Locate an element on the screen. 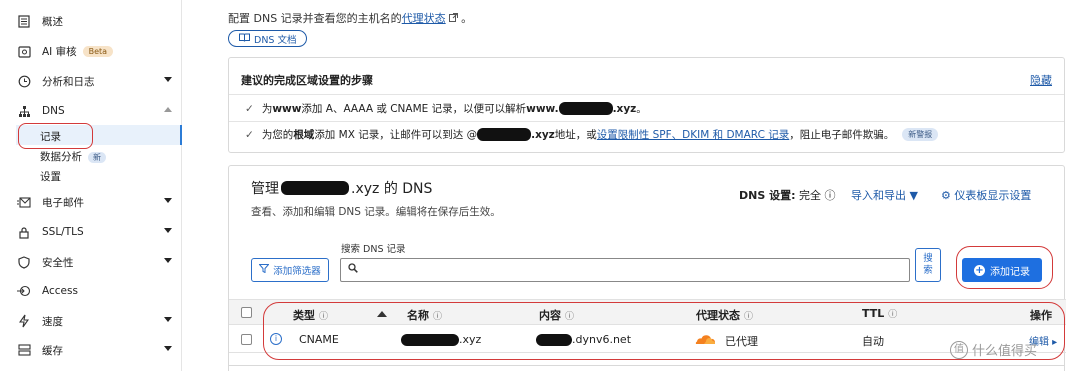 The height and width of the screenshot is (371, 1080). sidebar-item-label: AI 审核 is located at coordinates (59, 51).